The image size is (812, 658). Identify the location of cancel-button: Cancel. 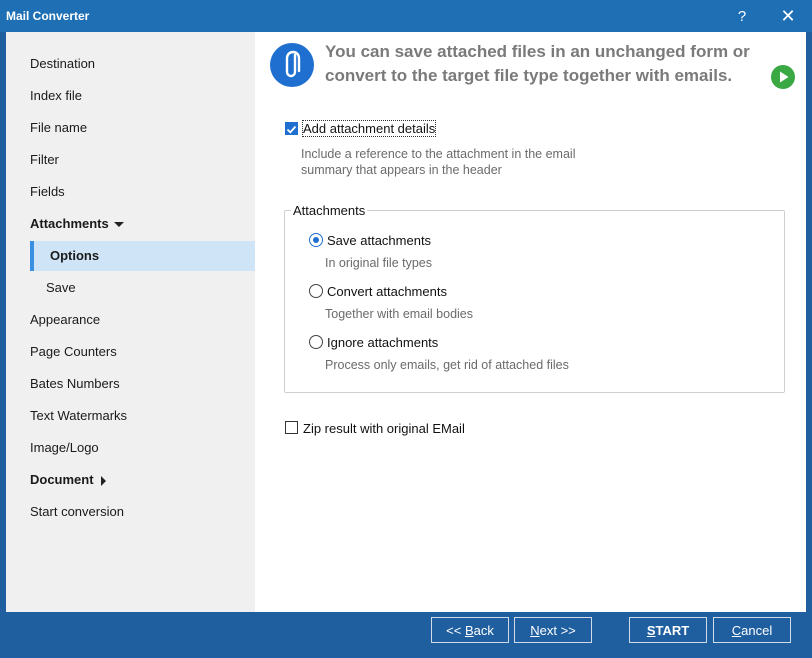
(752, 630).